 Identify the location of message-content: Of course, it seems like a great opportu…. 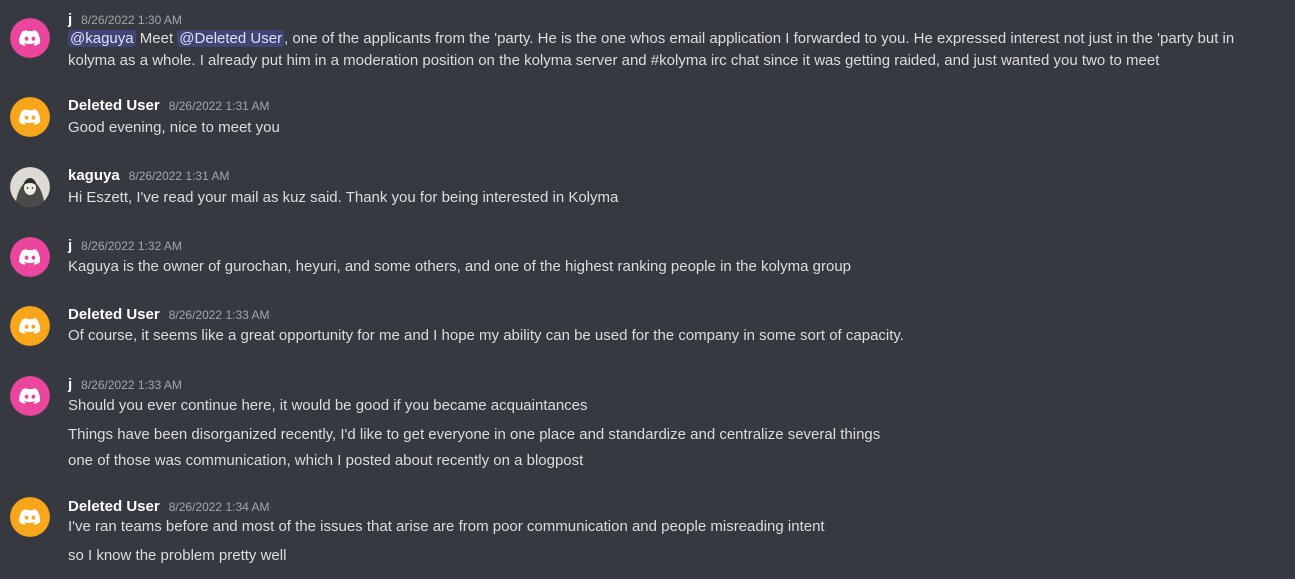
(486, 335).